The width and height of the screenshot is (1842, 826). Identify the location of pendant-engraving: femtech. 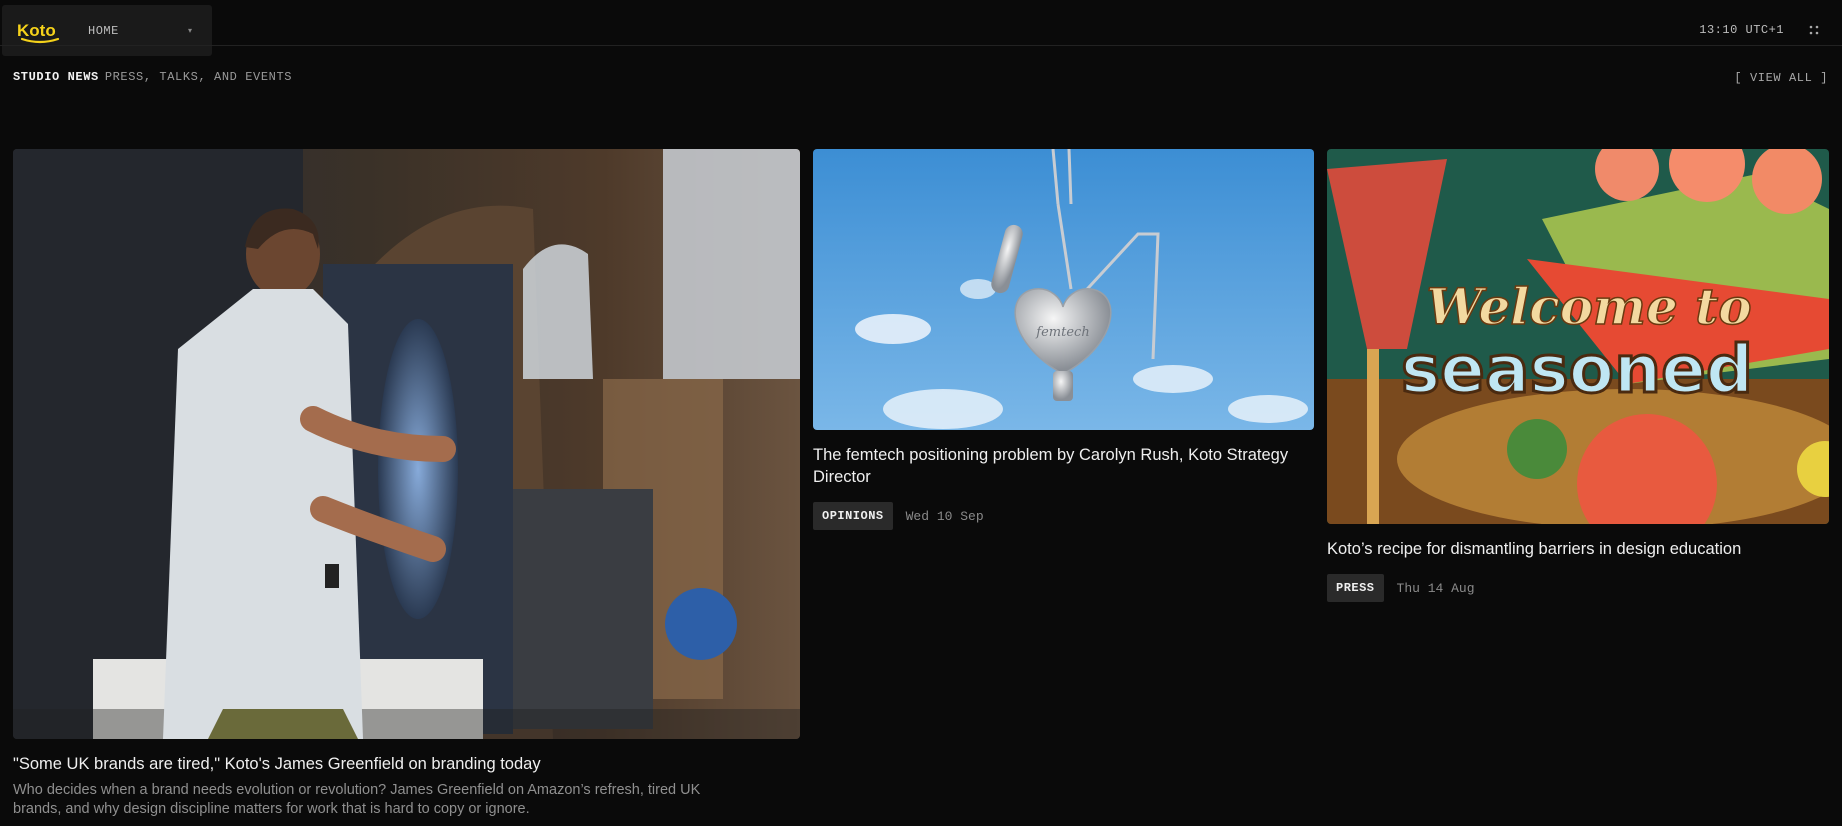
(1062, 332).